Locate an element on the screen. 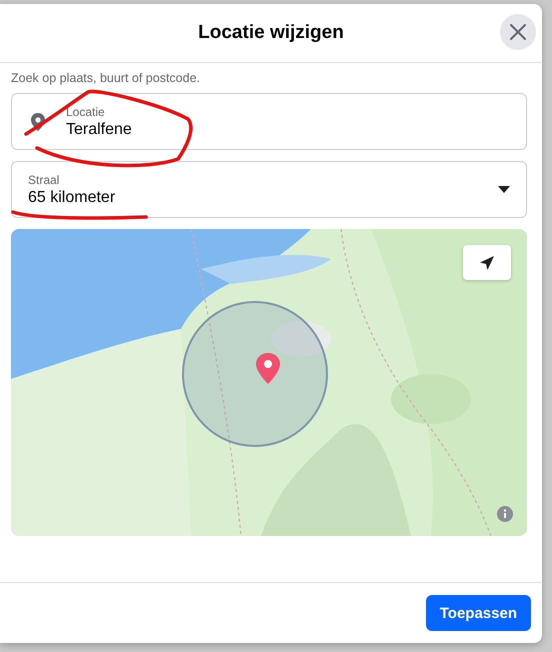  caret-icon is located at coordinates (504, 189).